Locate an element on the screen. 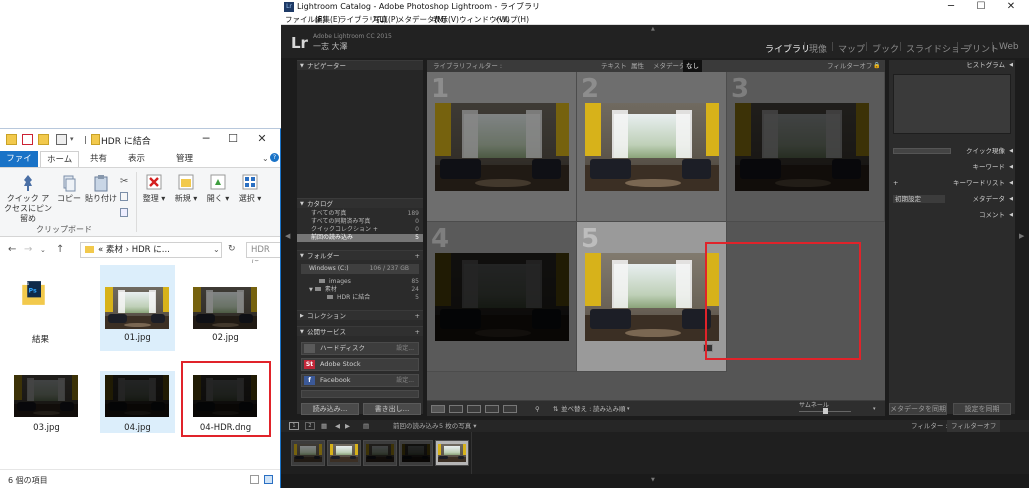  volume-bar: Windows (C:) 106 / 237 GB is located at coordinates (360, 269).